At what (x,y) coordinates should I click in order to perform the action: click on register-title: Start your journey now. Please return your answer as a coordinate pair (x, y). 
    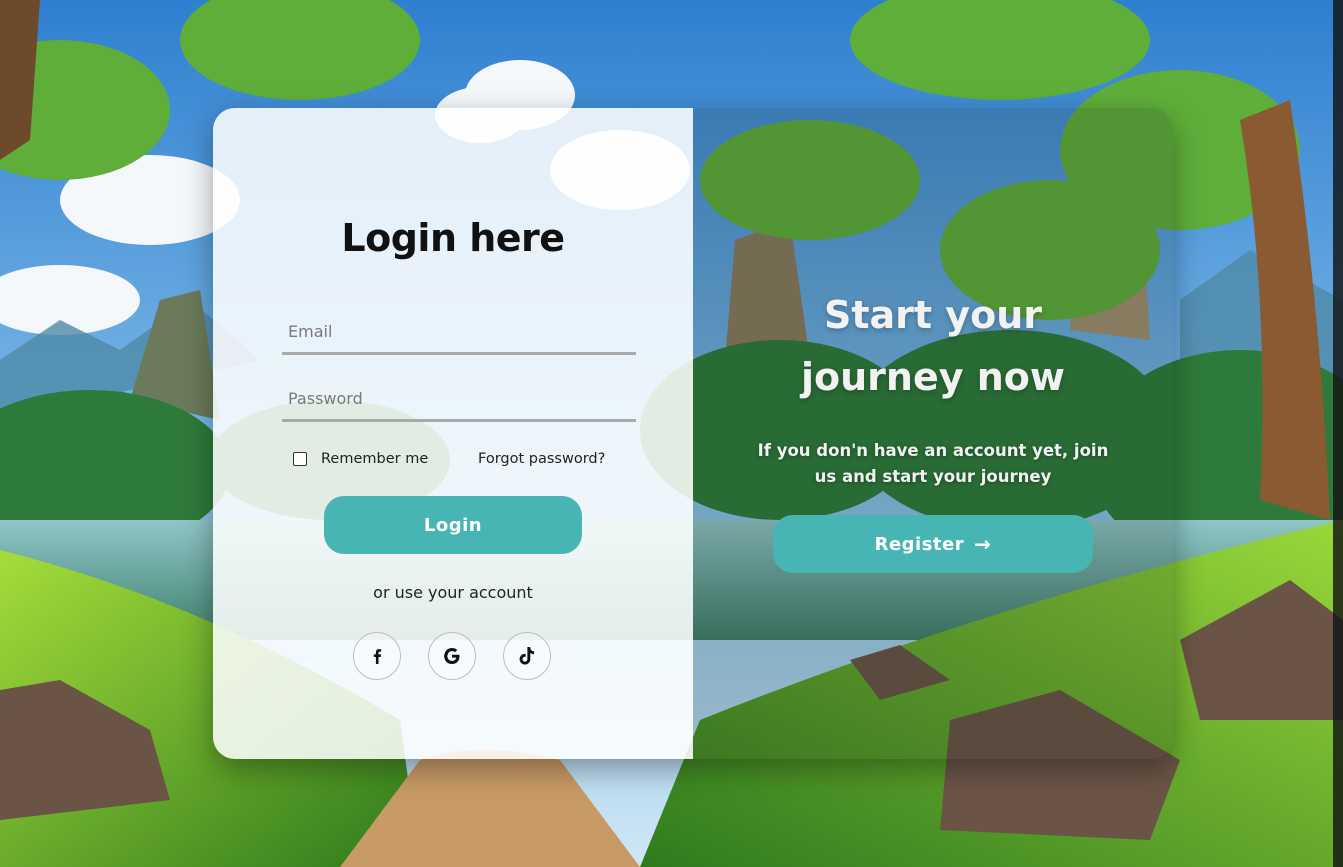
    Looking at the image, I should click on (933, 346).